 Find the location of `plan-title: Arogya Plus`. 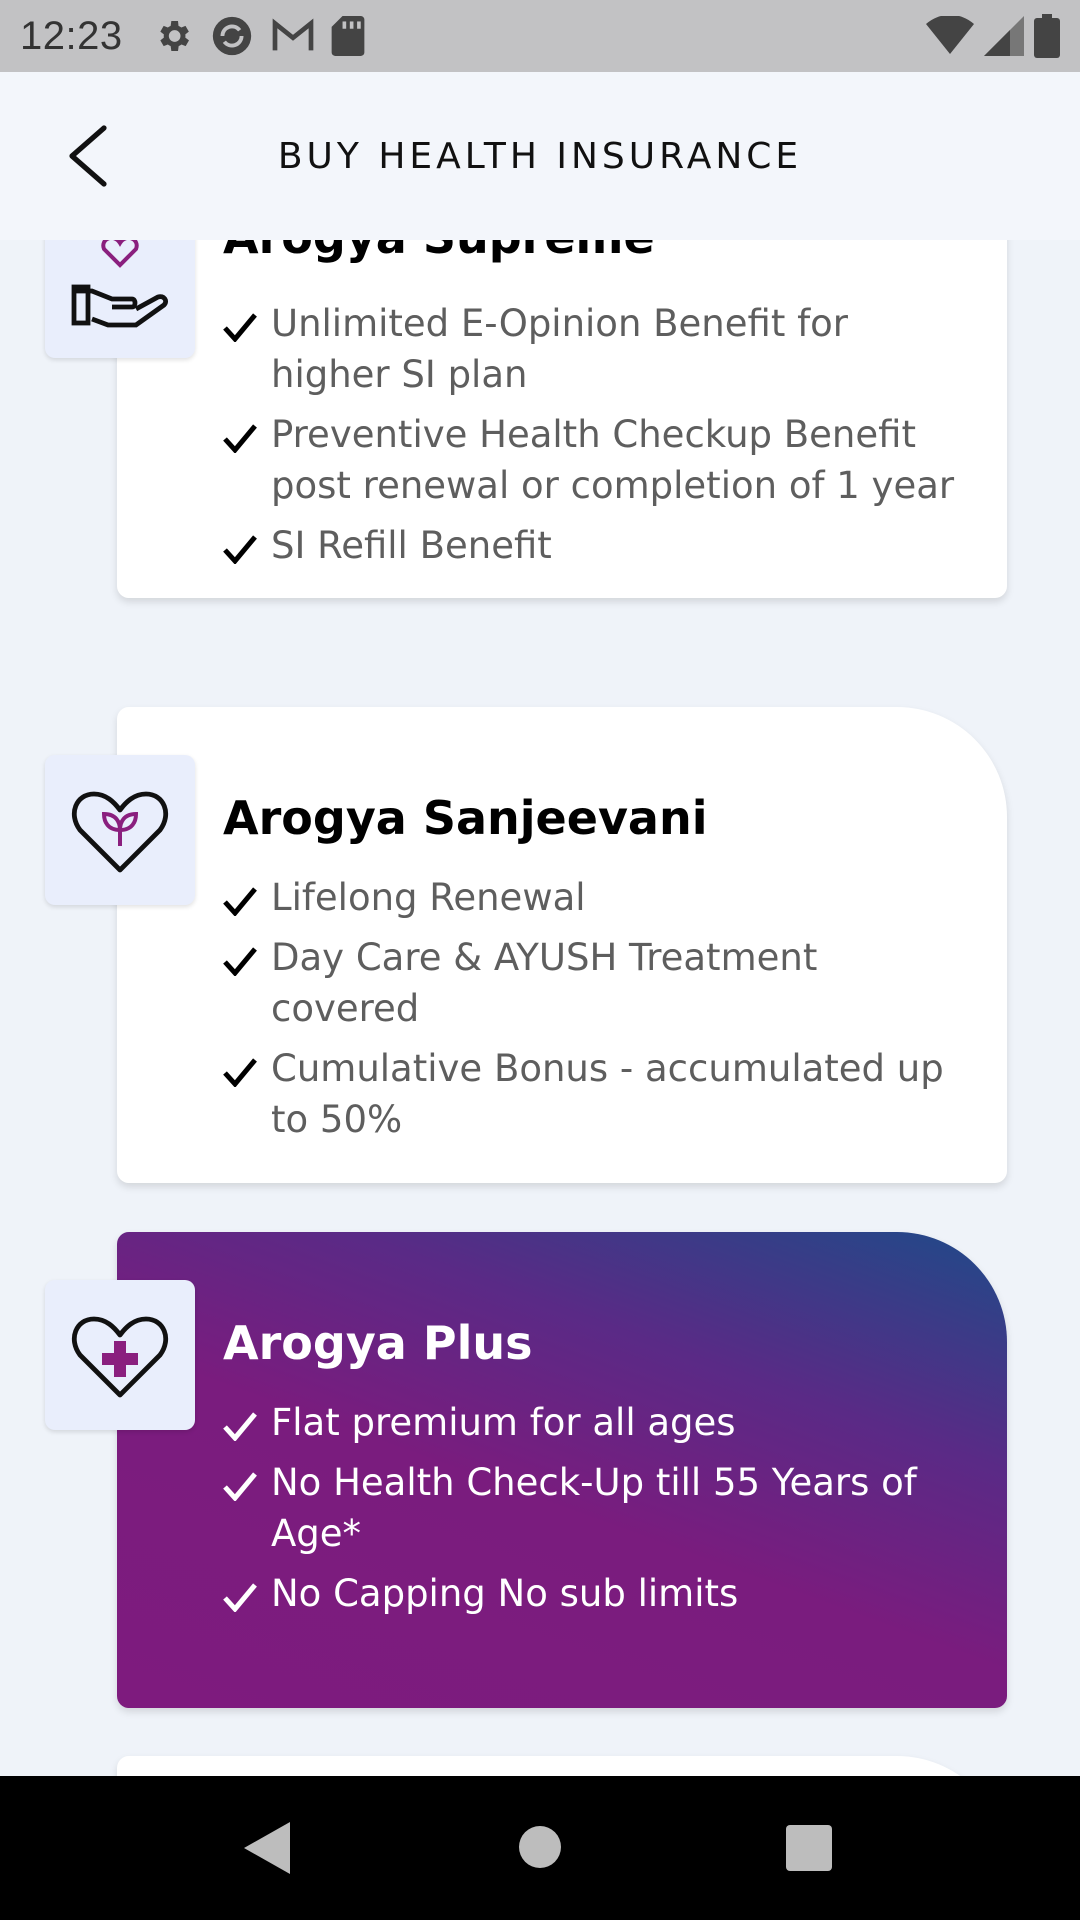

plan-title: Arogya Plus is located at coordinates (378, 1343).